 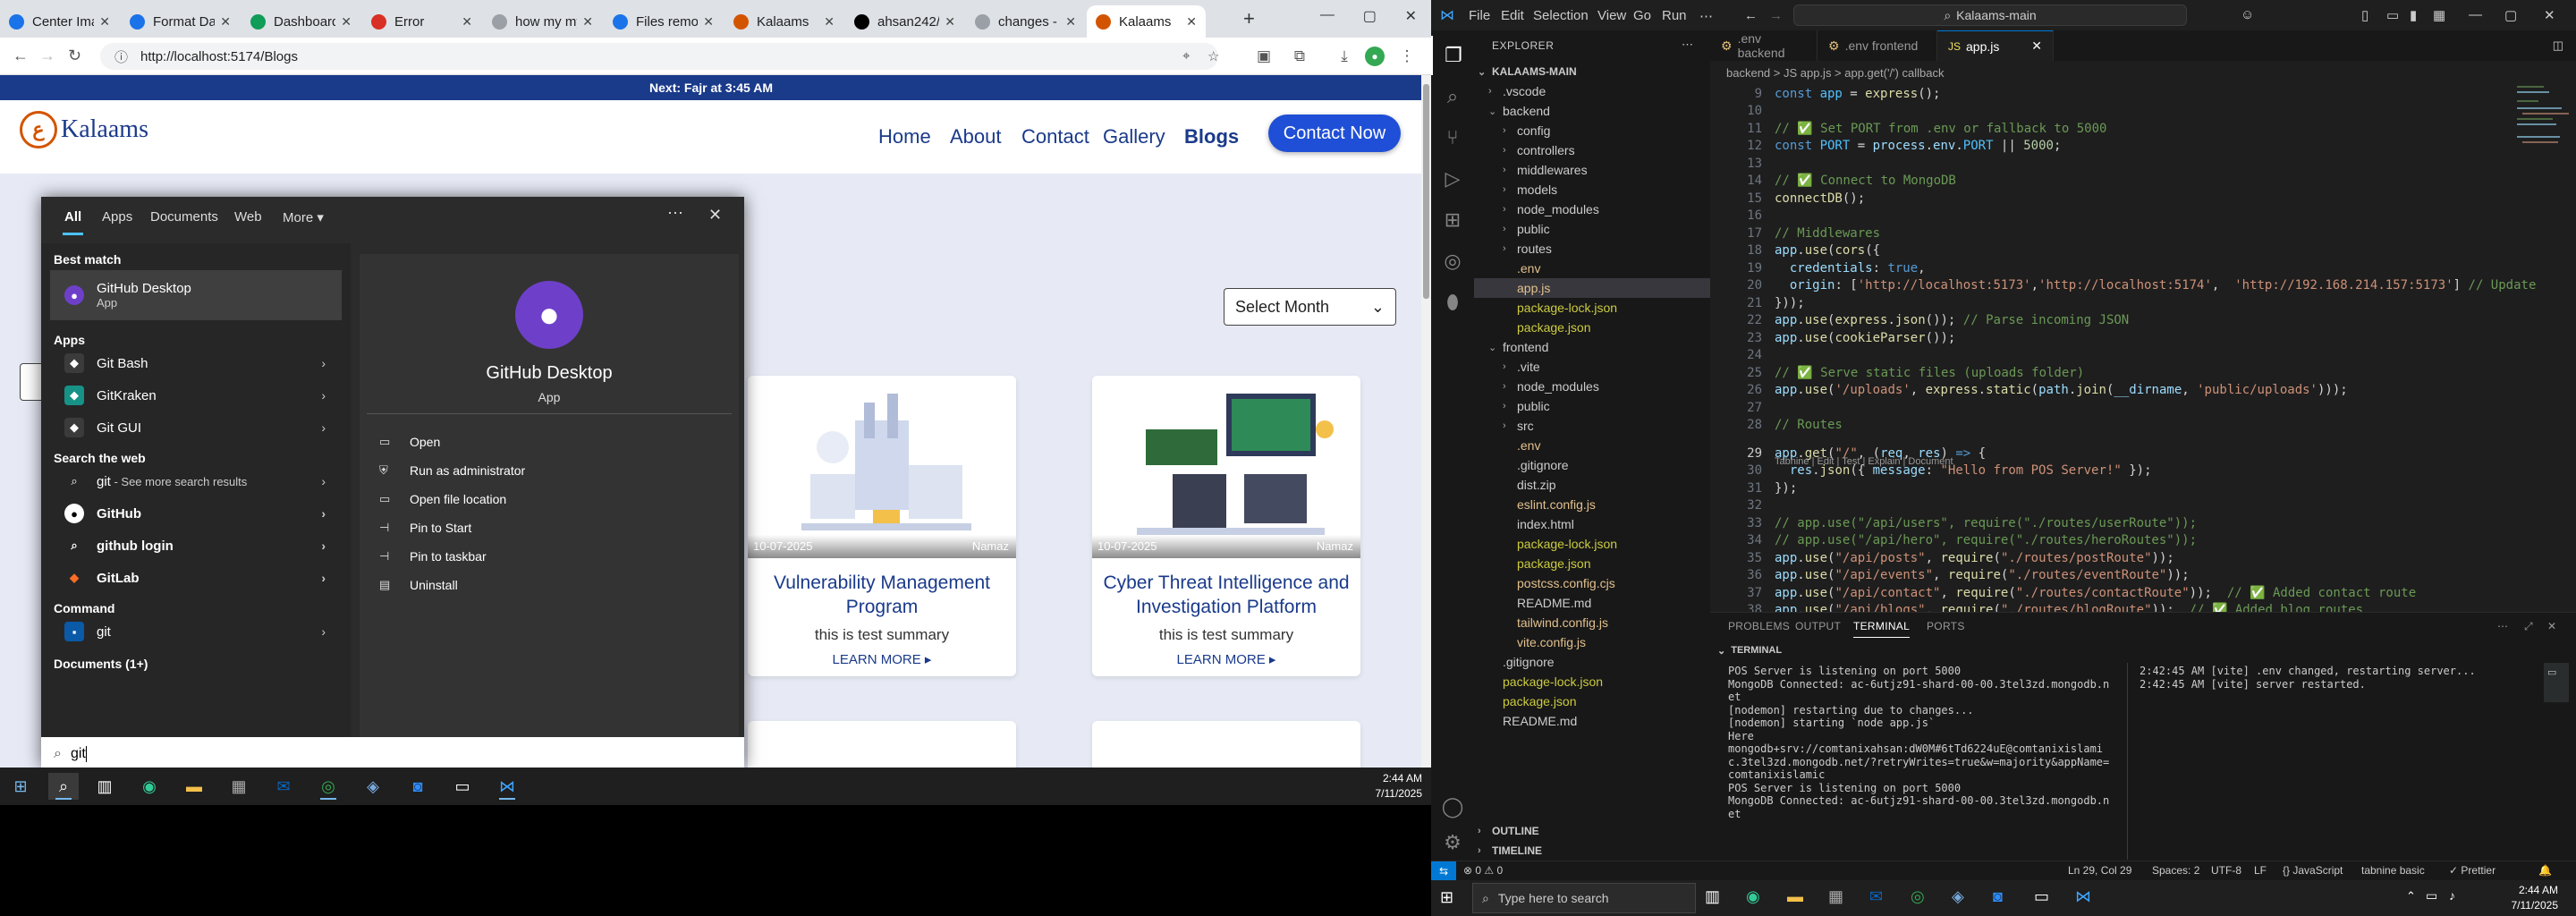 What do you see at coordinates (2472, 870) in the screenshot?
I see `prettier-status: ✓ Prettier` at bounding box center [2472, 870].